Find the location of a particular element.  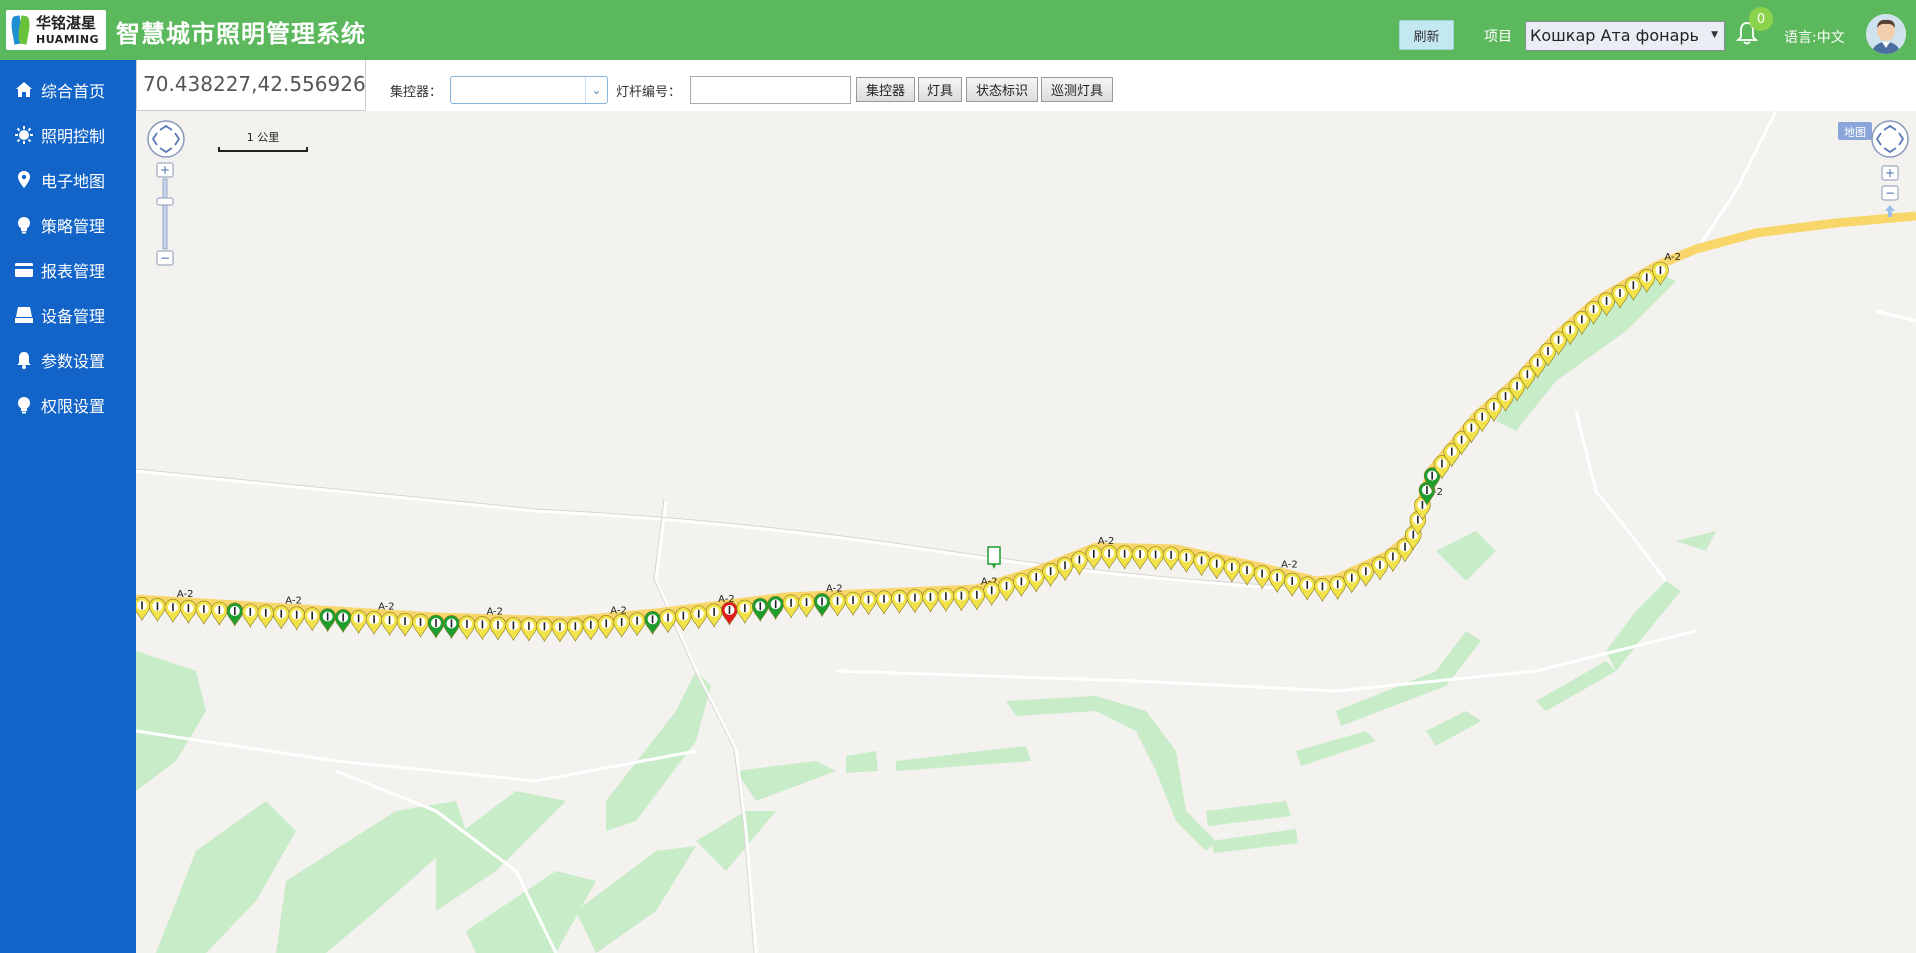

sidebar-item-e-map: 电子地图 is located at coordinates (68, 179).